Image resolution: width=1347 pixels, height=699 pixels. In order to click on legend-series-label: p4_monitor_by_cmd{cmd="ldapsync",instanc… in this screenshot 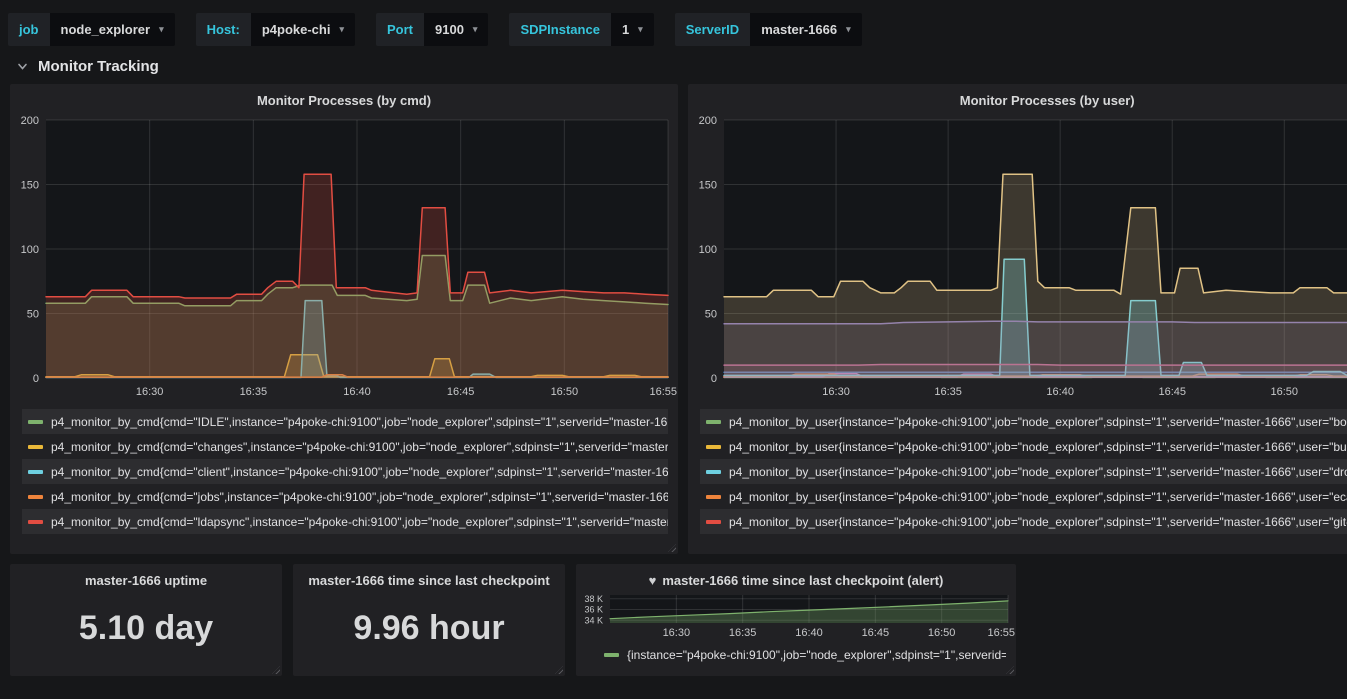, I will do `click(359, 521)`.